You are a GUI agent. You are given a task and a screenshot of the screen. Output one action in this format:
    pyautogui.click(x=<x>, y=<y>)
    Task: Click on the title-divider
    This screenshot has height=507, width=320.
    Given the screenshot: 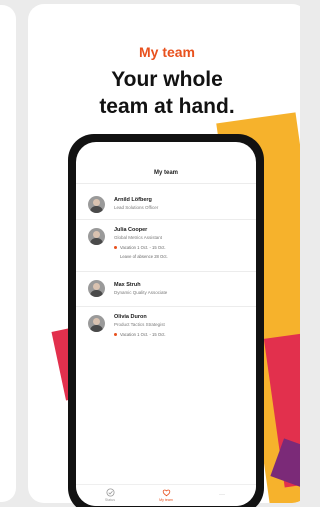 What is the action you would take?
    pyautogui.click(x=166, y=183)
    